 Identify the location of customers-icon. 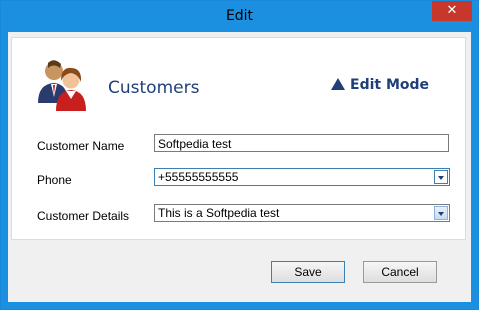
(62, 85).